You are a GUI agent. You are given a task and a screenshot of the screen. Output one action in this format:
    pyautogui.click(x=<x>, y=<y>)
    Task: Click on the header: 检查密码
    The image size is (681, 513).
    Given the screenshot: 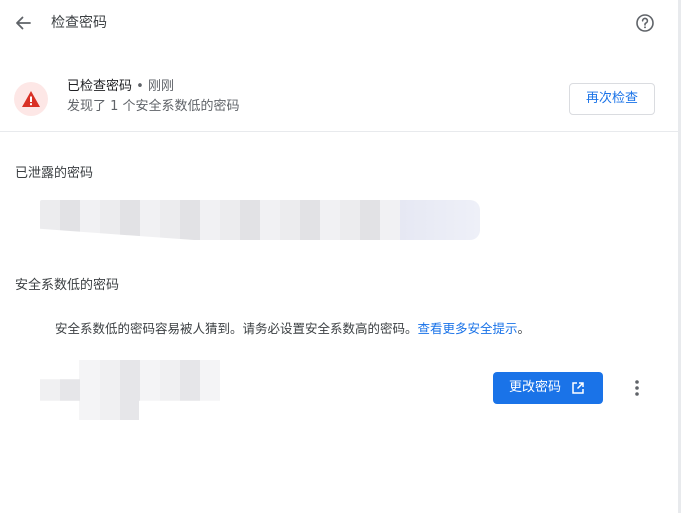 What is the action you would take?
    pyautogui.click(x=339, y=23)
    